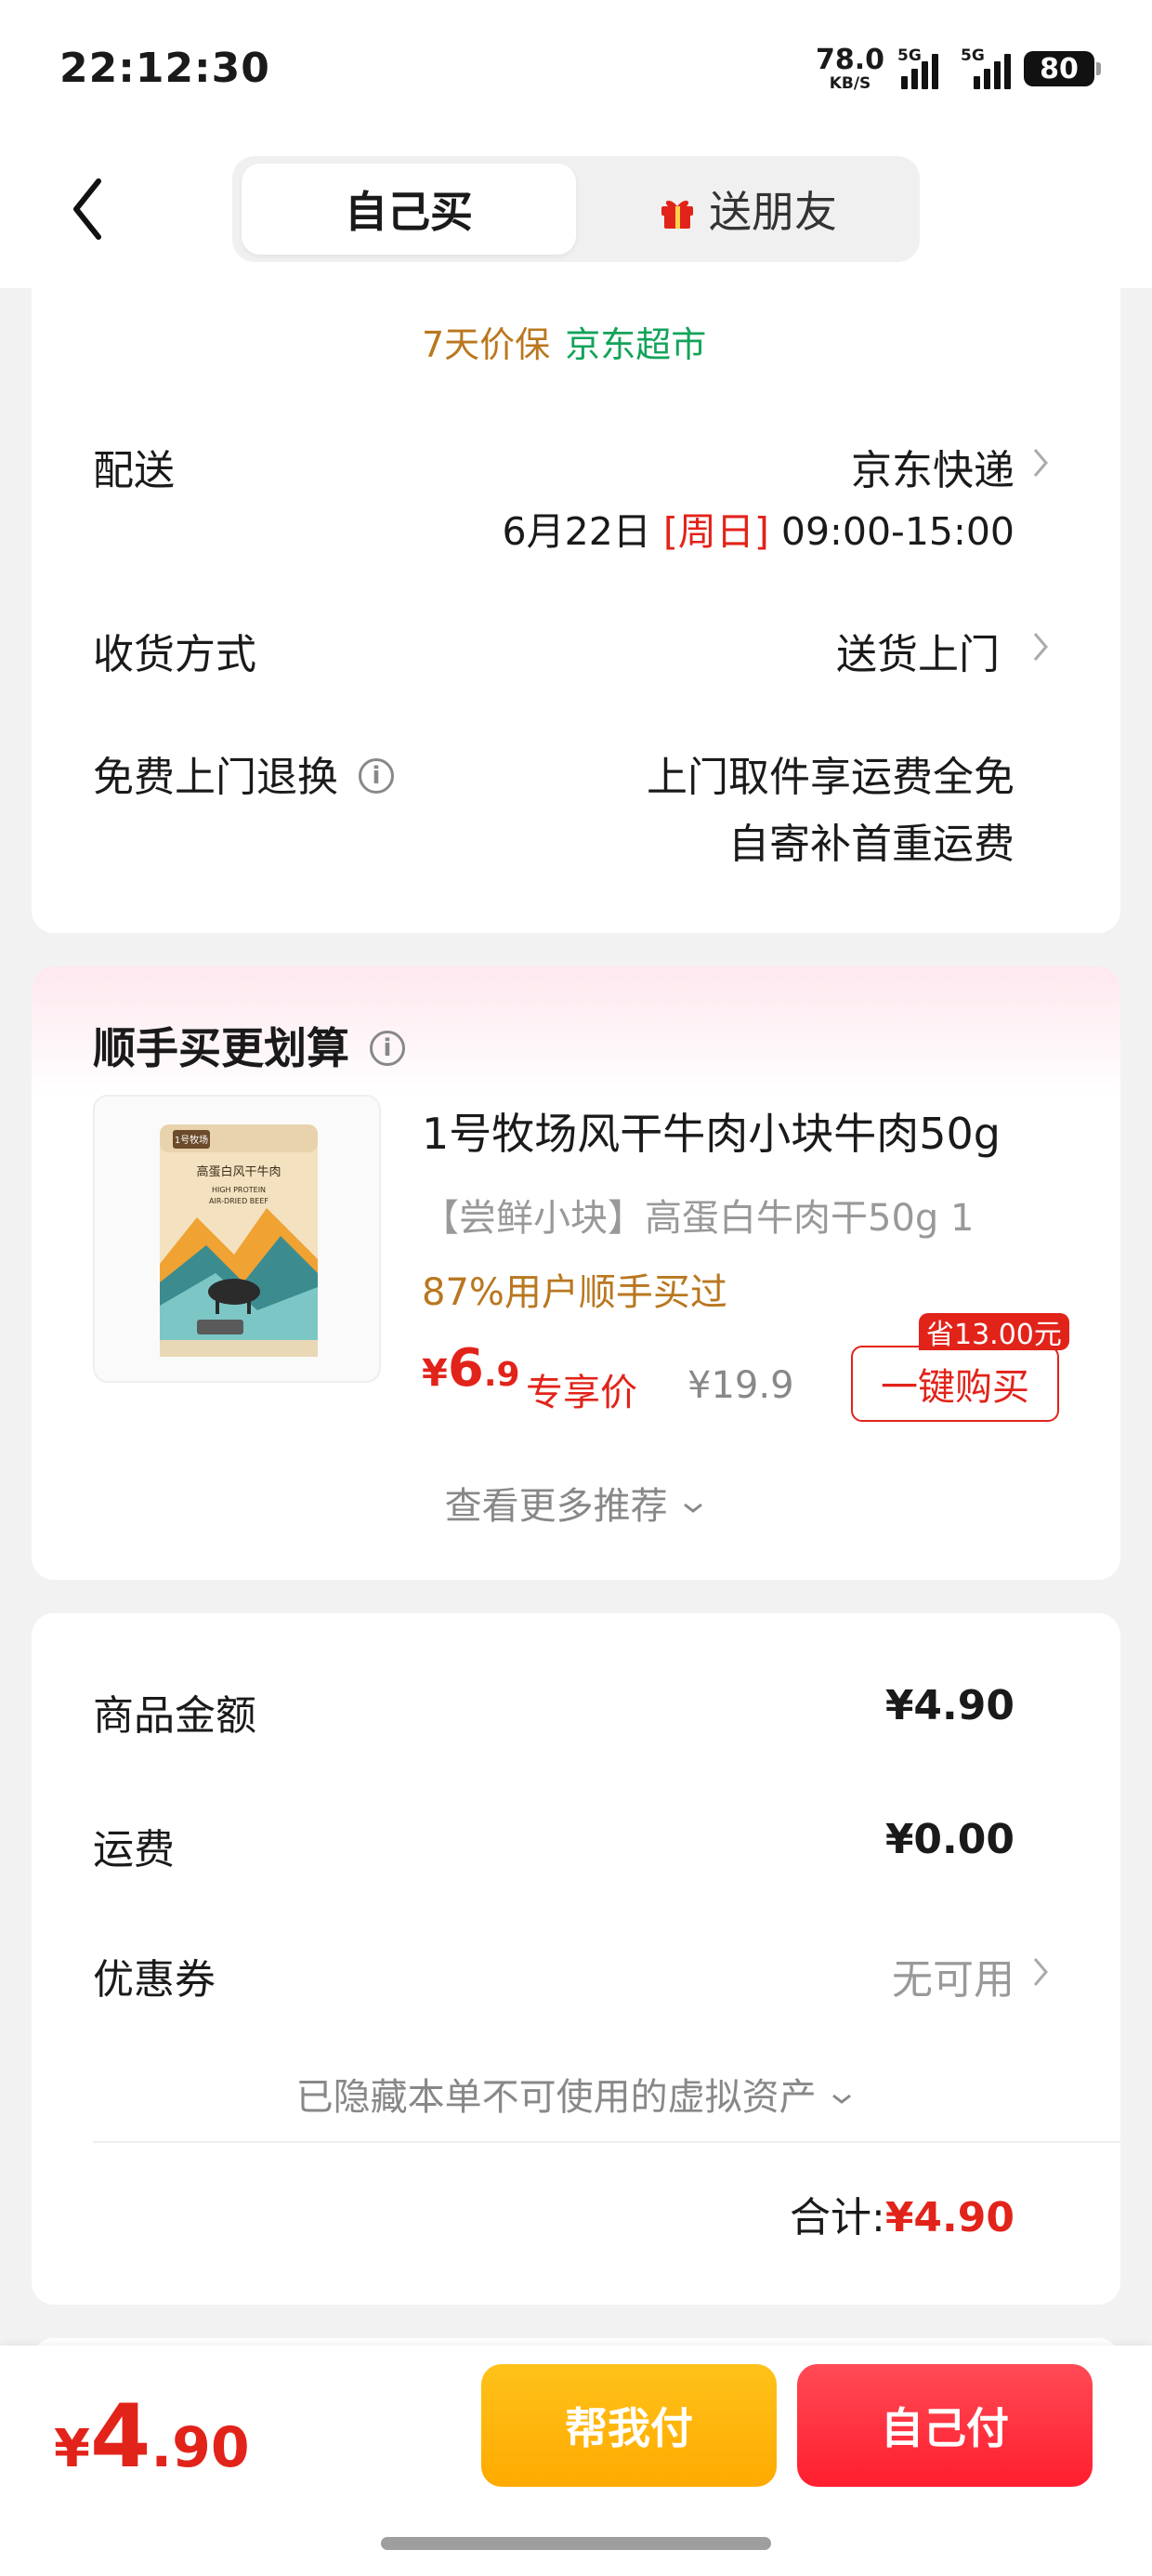 The width and height of the screenshot is (1152, 2576). Describe the element at coordinates (154, 1980) in the screenshot. I see `coupon-label: 优惠券` at that location.